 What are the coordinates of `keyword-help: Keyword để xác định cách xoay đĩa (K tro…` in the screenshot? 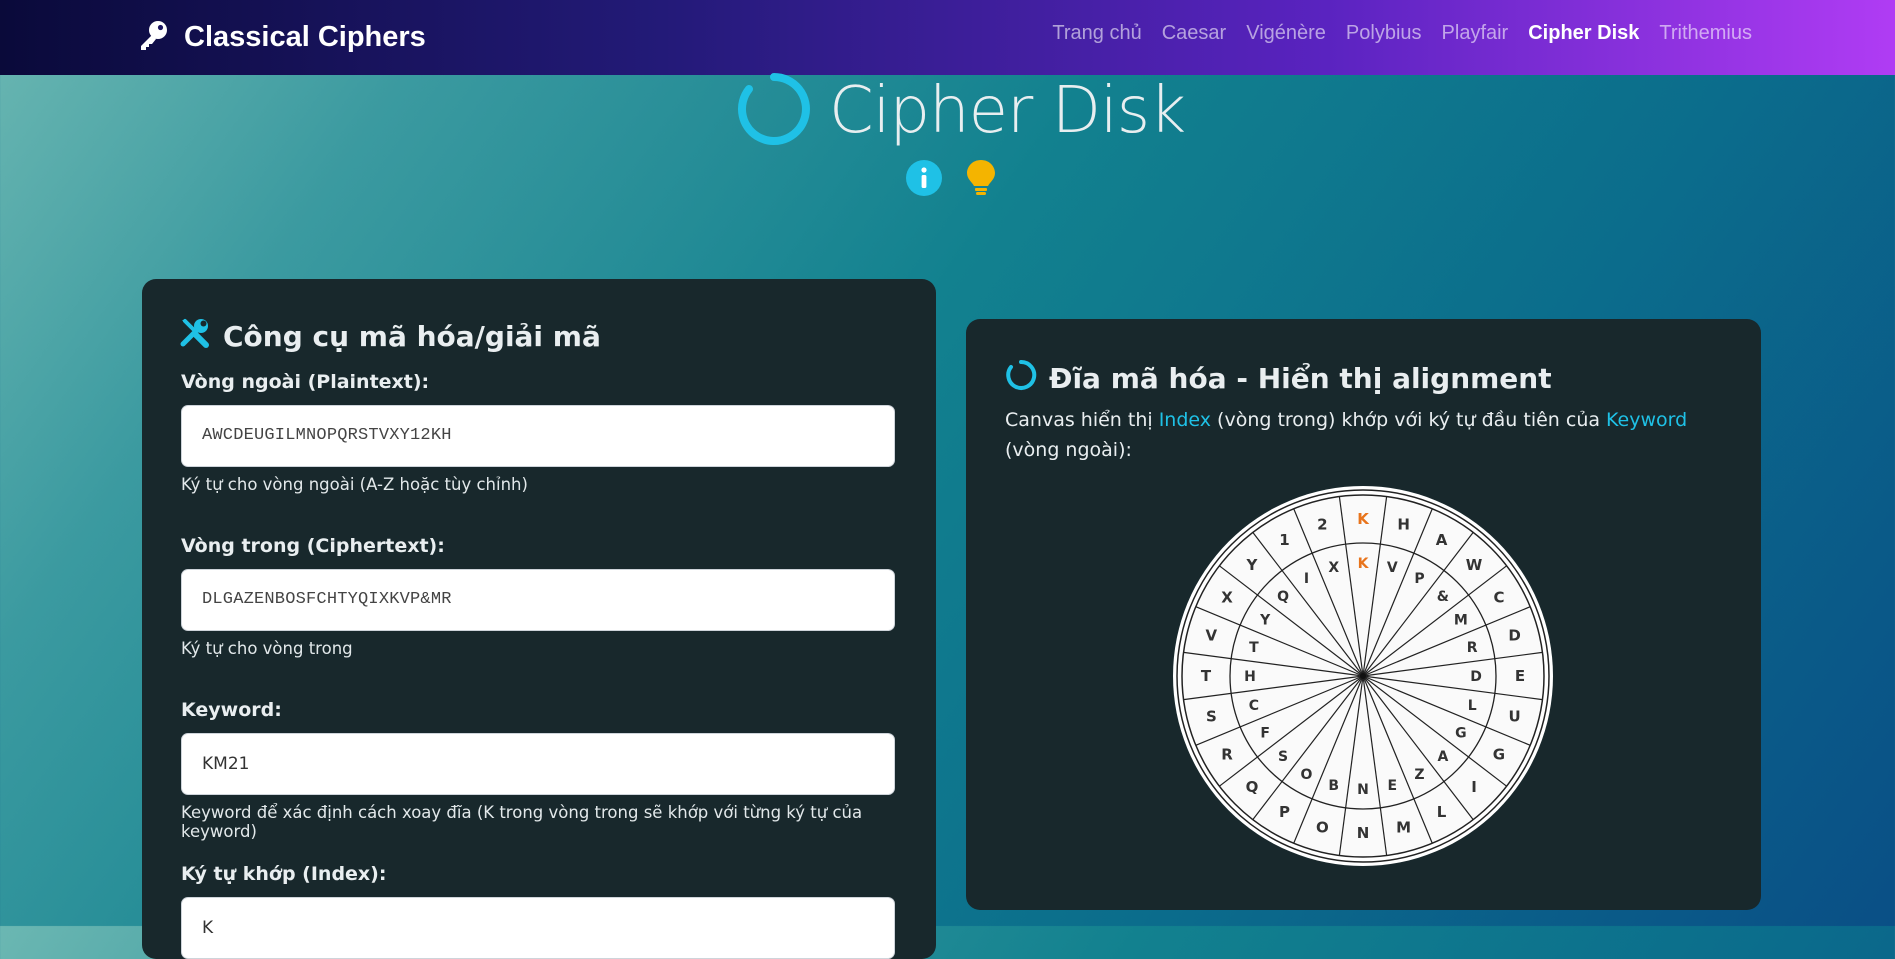 It's located at (522, 822).